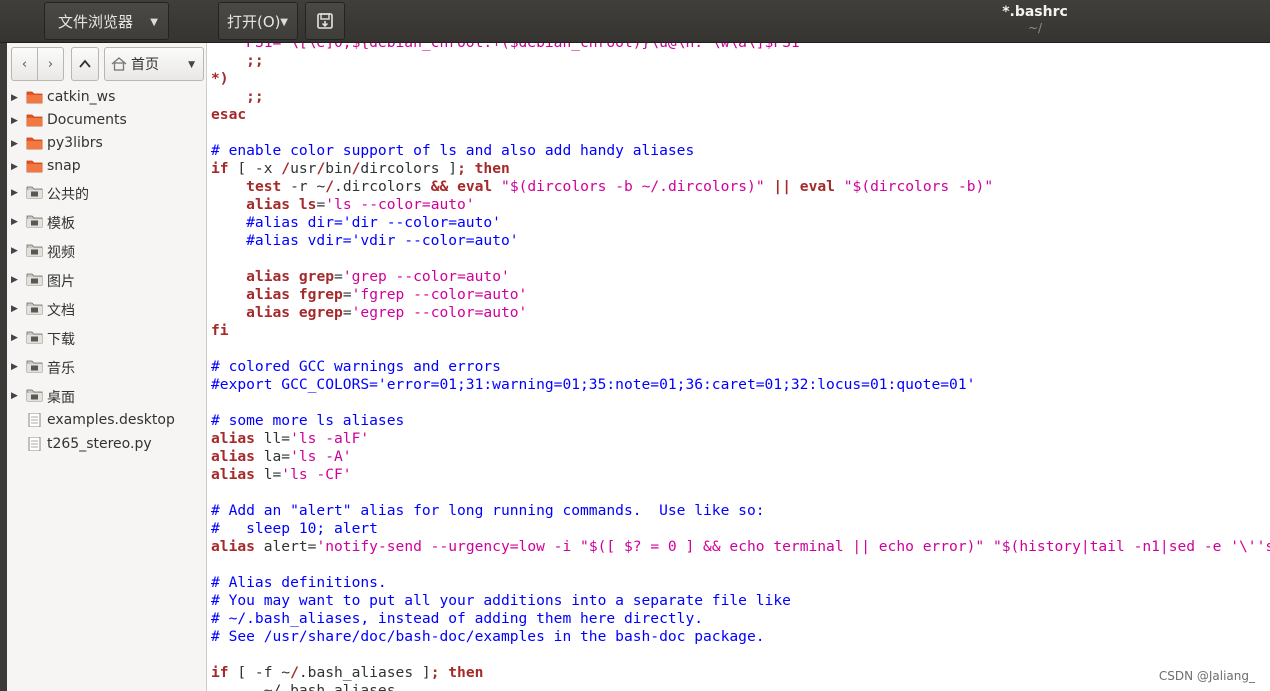 This screenshot has width=1270, height=691. I want to click on code-line: # some more ls aliases, so click(740, 421).